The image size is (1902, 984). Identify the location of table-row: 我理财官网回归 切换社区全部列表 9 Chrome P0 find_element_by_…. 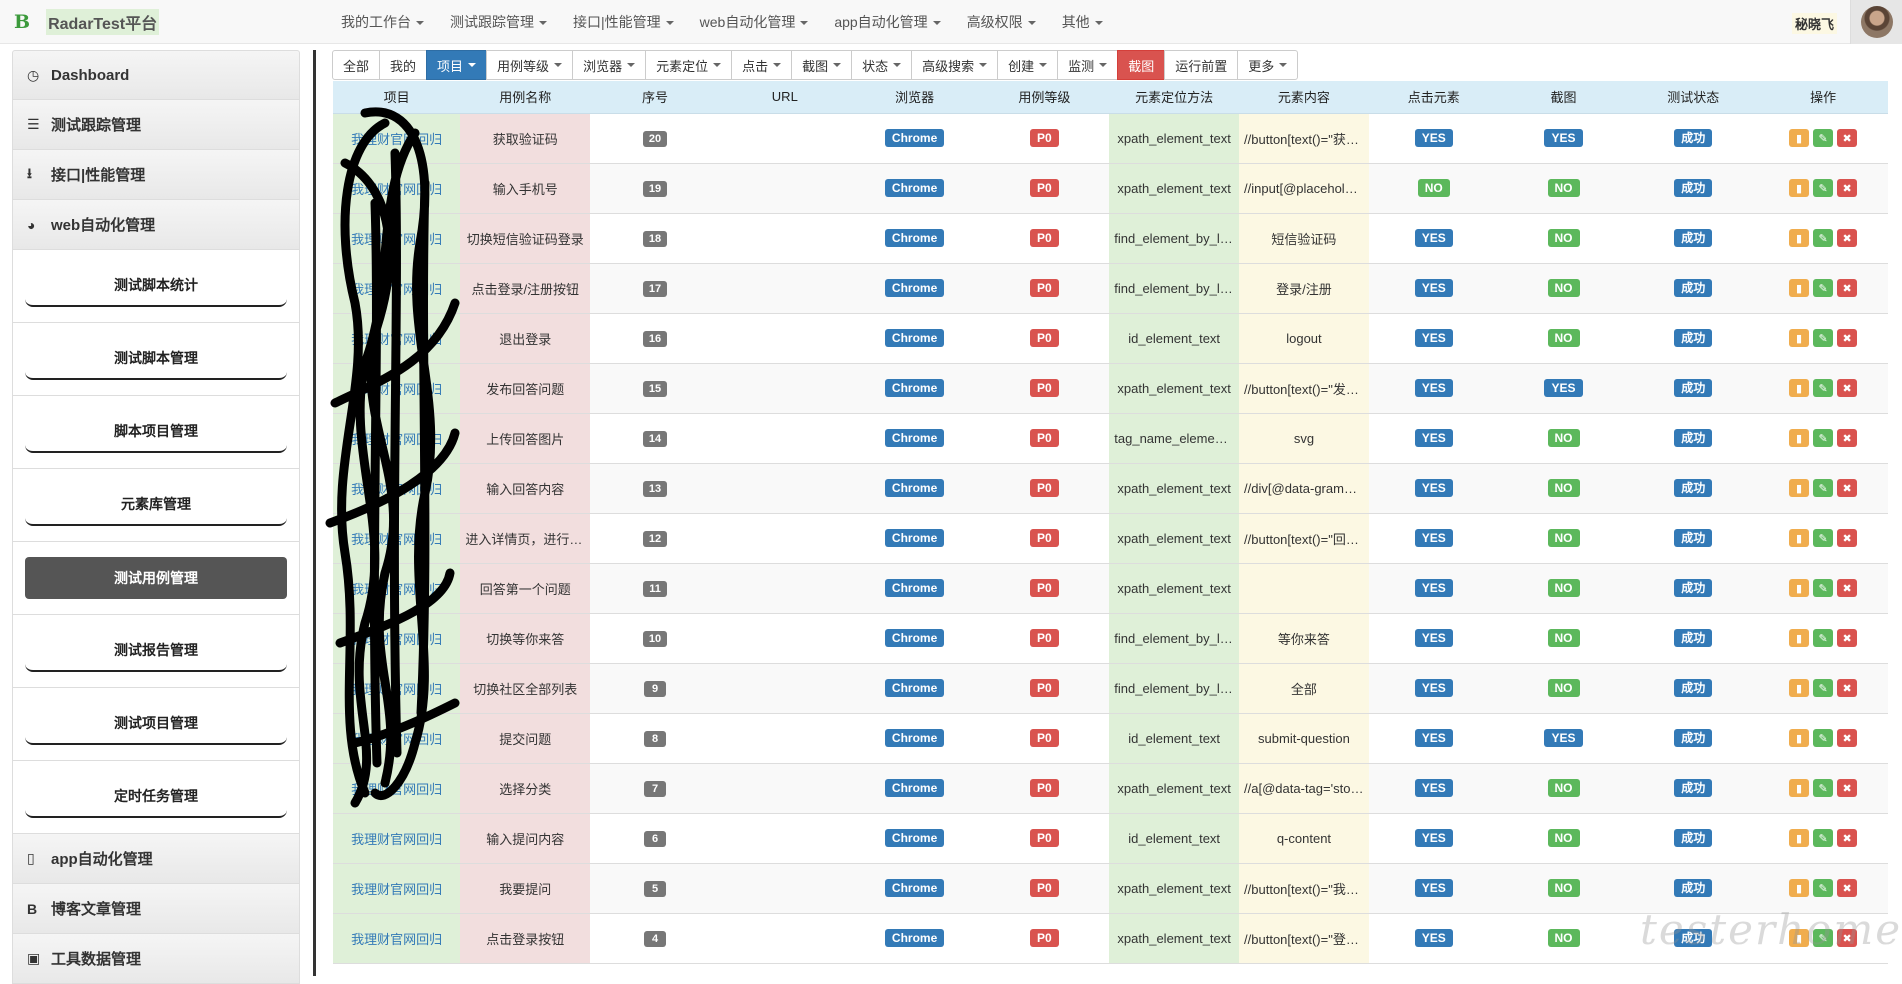
(1110, 688).